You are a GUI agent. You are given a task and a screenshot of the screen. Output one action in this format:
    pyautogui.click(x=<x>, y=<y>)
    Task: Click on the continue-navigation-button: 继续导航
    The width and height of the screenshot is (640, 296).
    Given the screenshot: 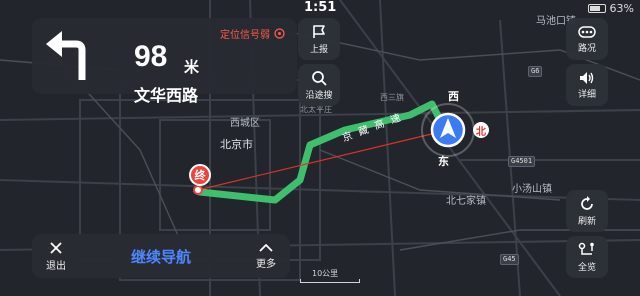 What is the action you would take?
    pyautogui.click(x=161, y=256)
    